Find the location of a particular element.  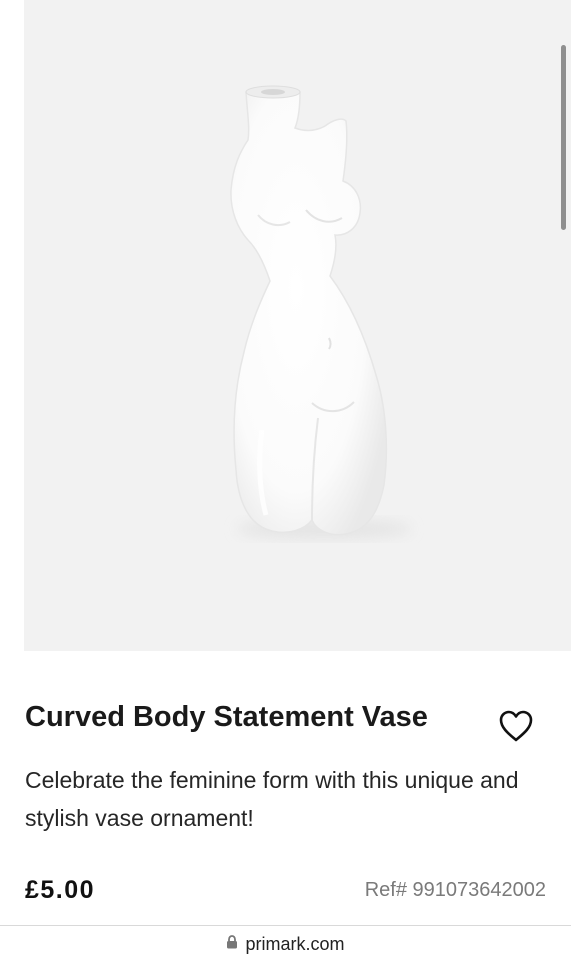

browser-url-bar: primark.com is located at coordinates (285, 943).